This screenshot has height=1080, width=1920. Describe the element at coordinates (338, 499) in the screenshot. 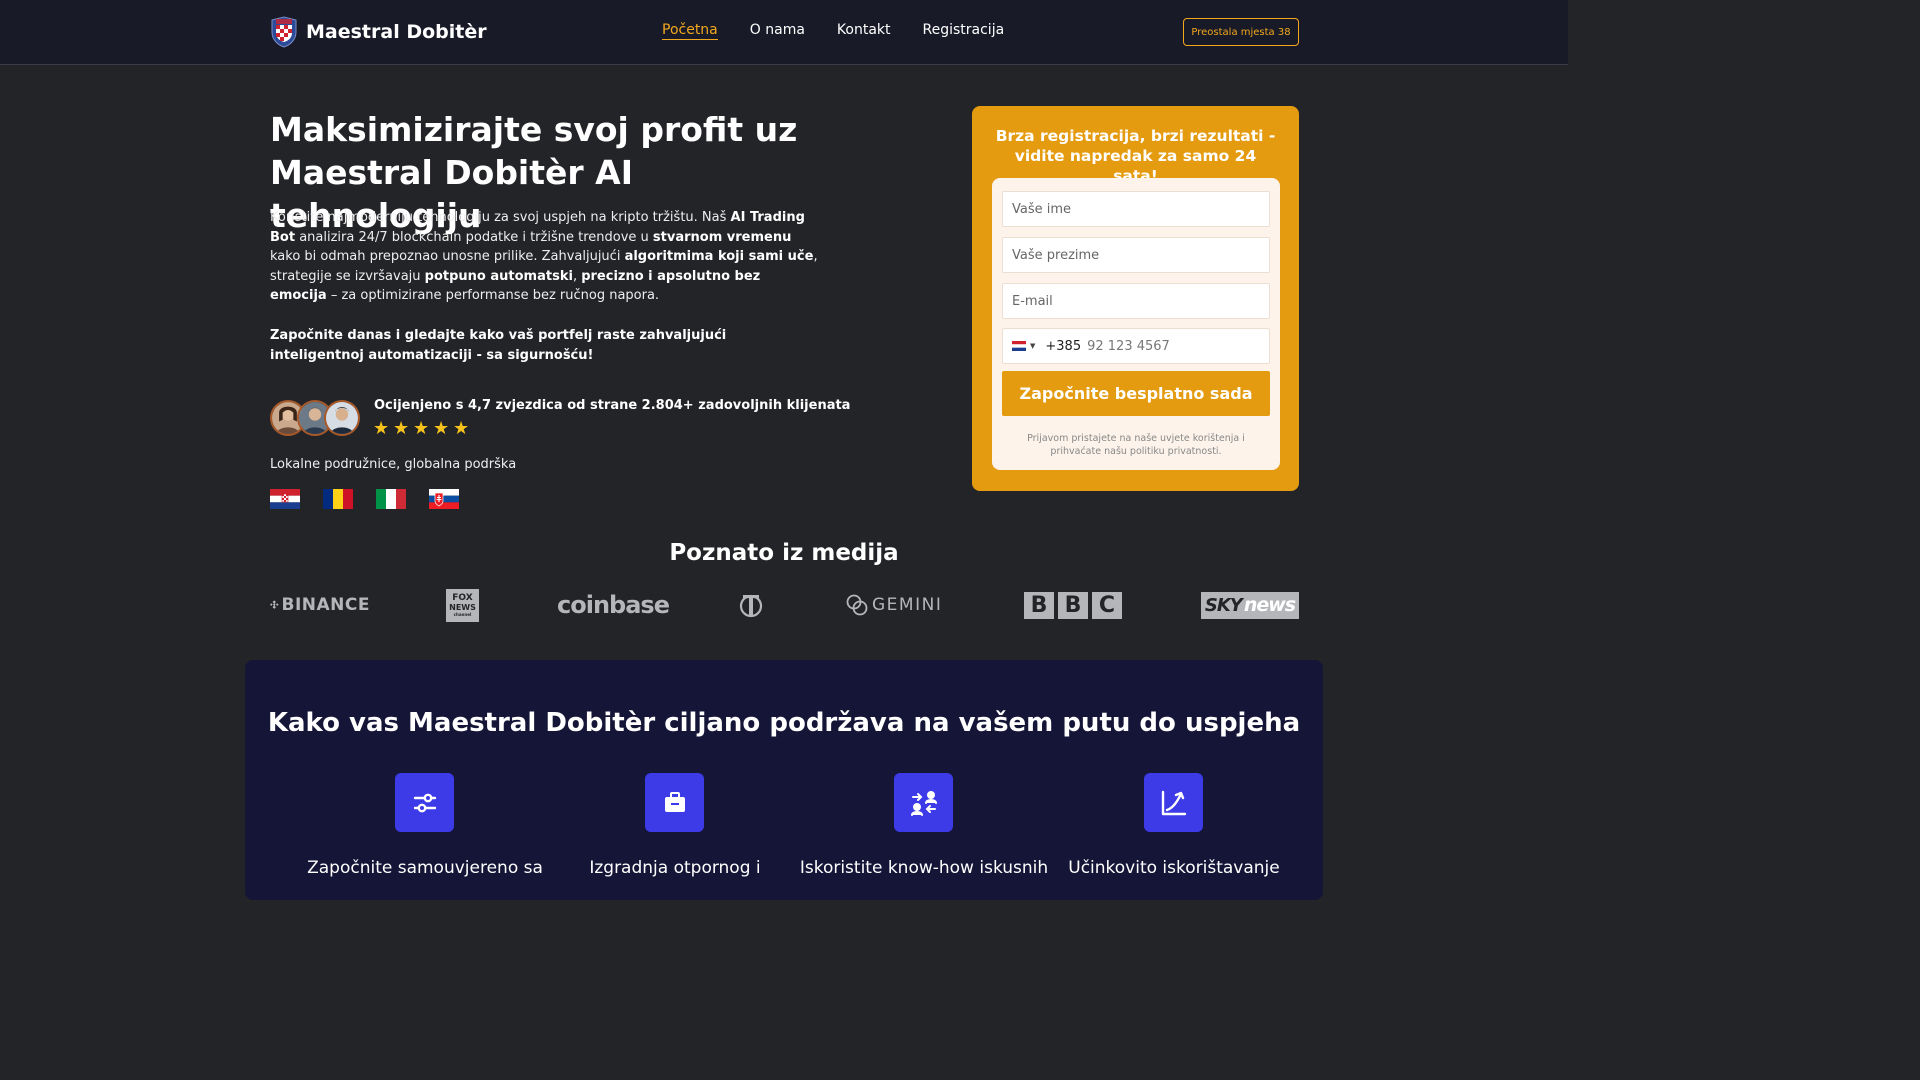

I see `romania-flag-icon` at that location.